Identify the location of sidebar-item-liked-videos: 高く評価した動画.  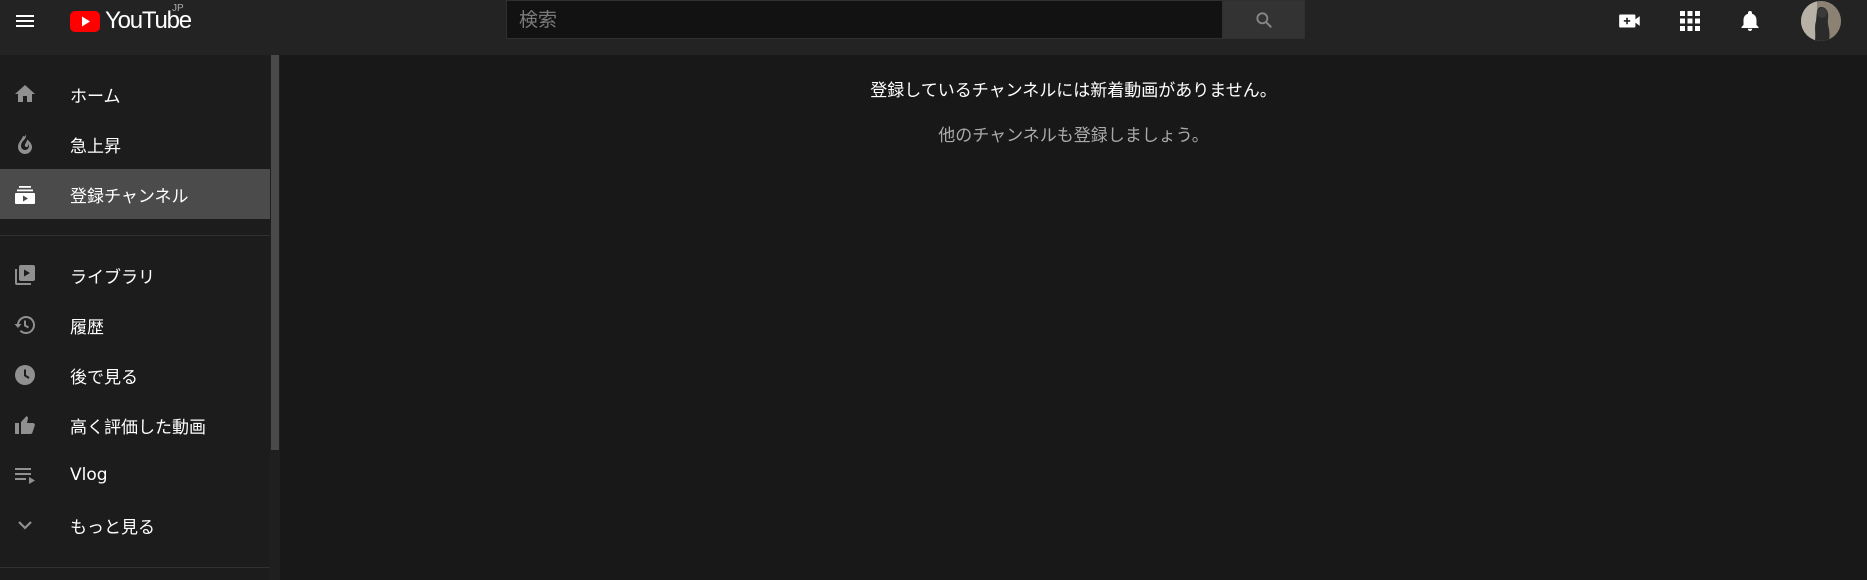
(135, 425).